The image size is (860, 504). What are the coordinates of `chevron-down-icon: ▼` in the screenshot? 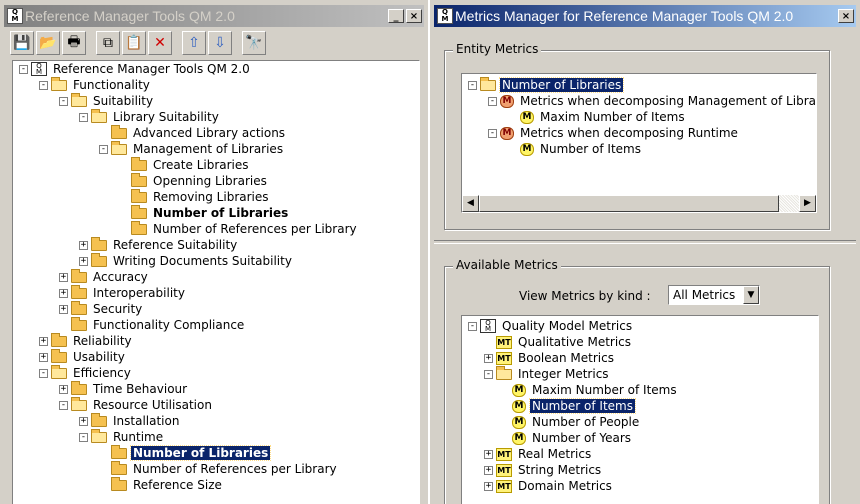 It's located at (751, 295).